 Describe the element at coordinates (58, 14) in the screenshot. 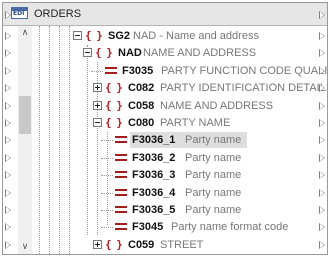

I see `component-title: ORDERS` at that location.